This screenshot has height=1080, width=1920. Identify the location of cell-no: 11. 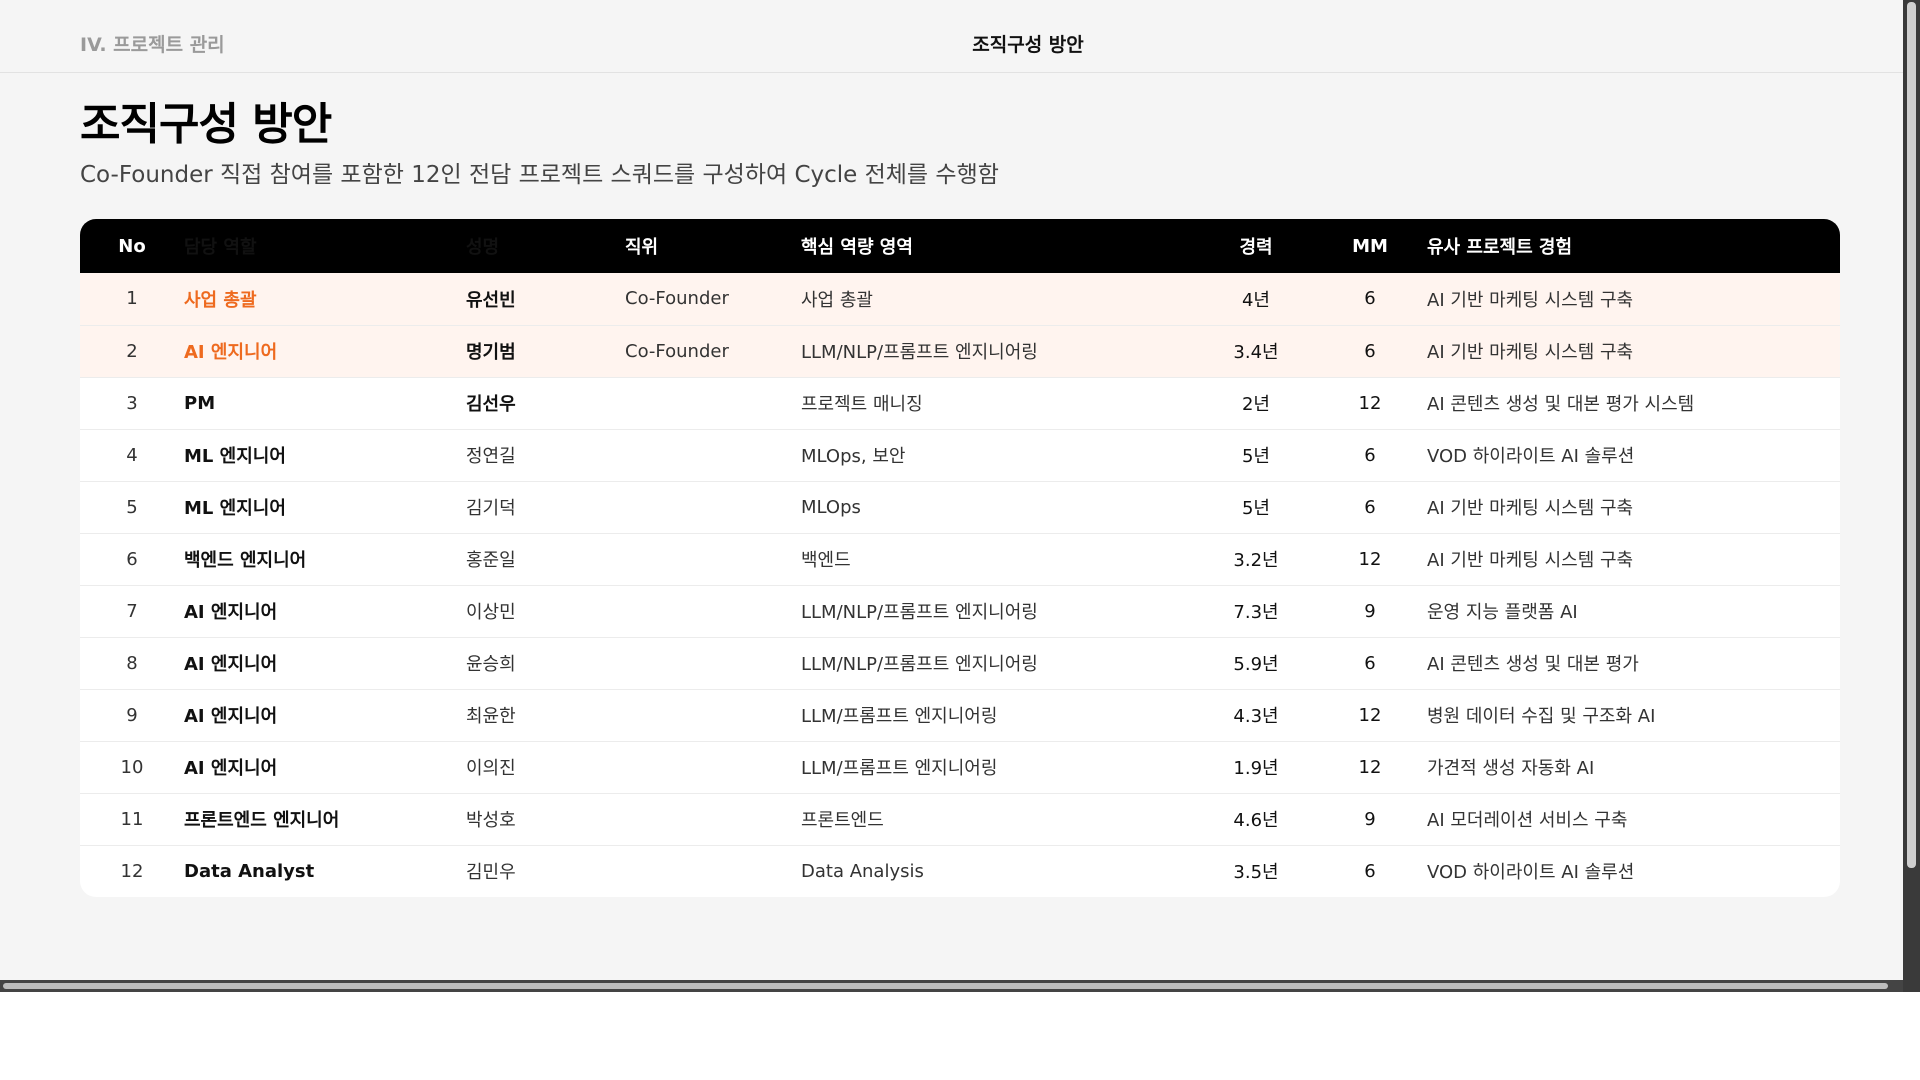
(132, 819).